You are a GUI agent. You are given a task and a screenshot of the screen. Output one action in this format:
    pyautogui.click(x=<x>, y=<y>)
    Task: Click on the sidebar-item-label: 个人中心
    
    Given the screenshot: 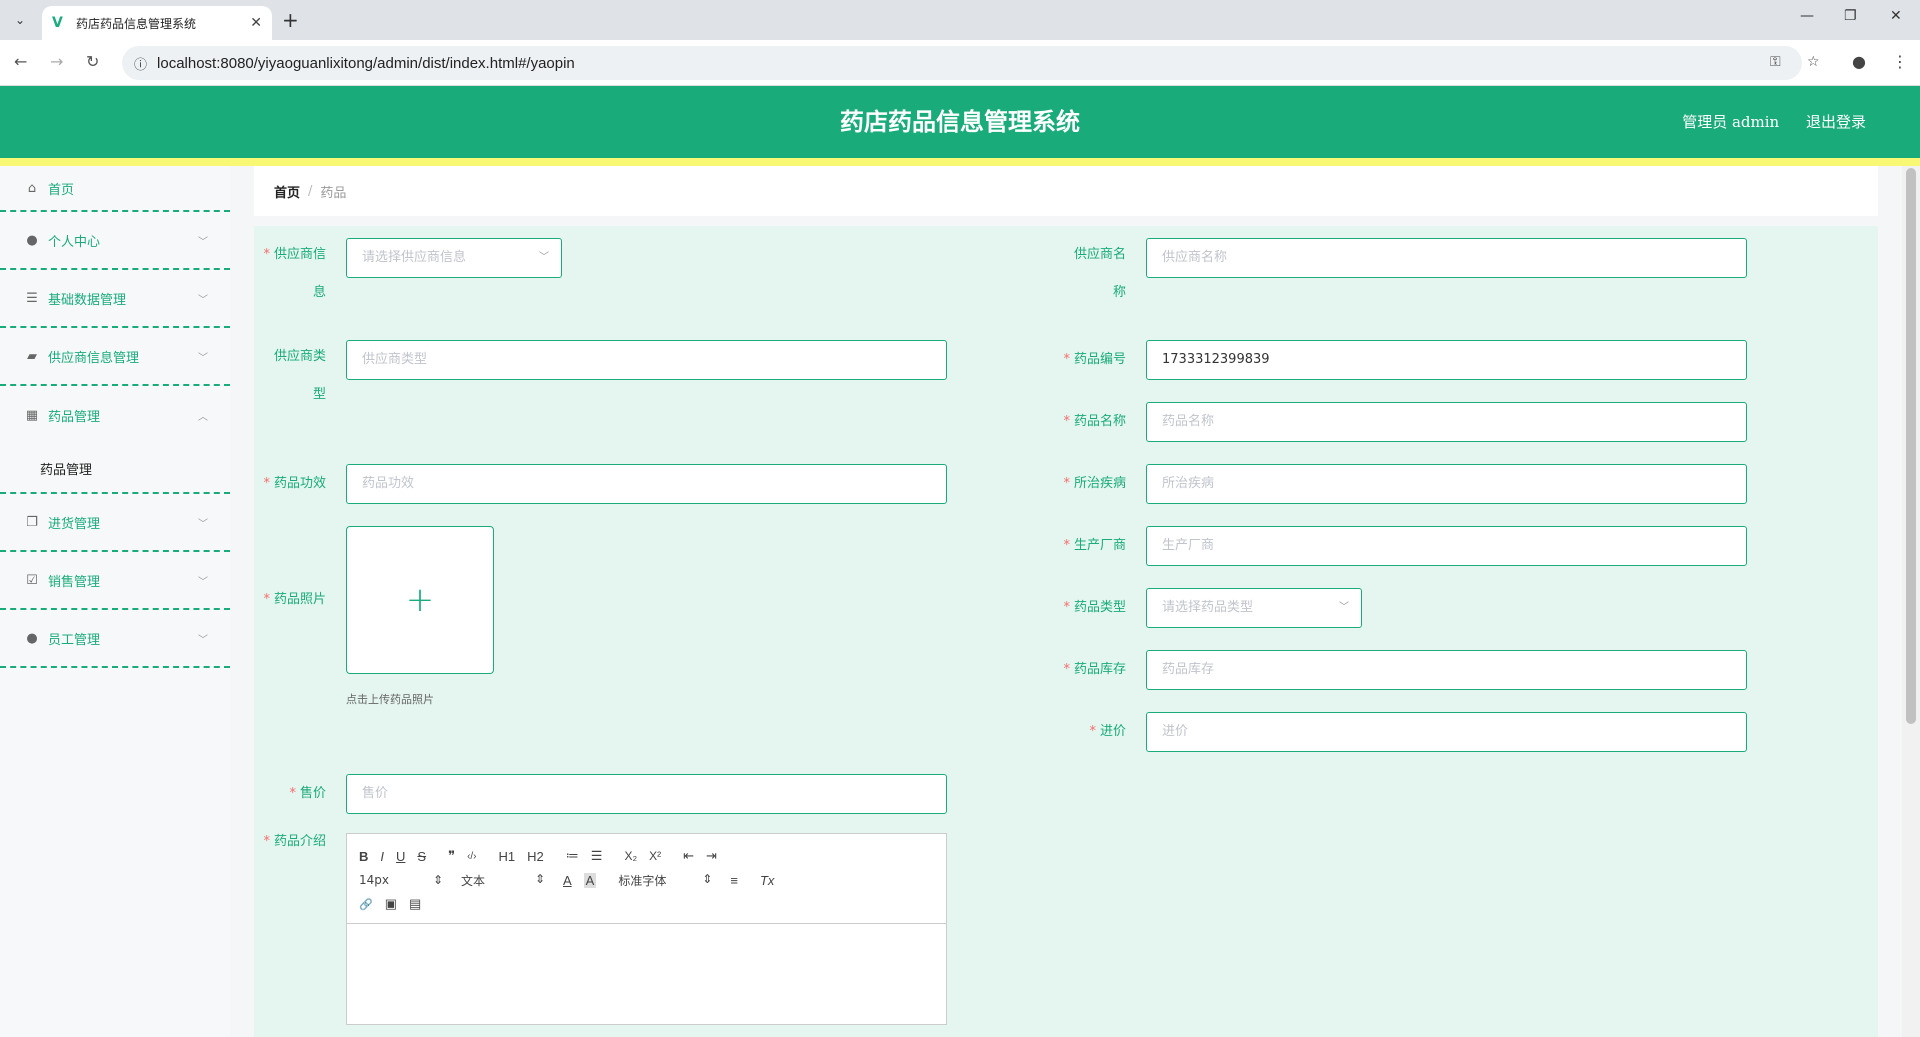 What is the action you would take?
    pyautogui.click(x=74, y=242)
    